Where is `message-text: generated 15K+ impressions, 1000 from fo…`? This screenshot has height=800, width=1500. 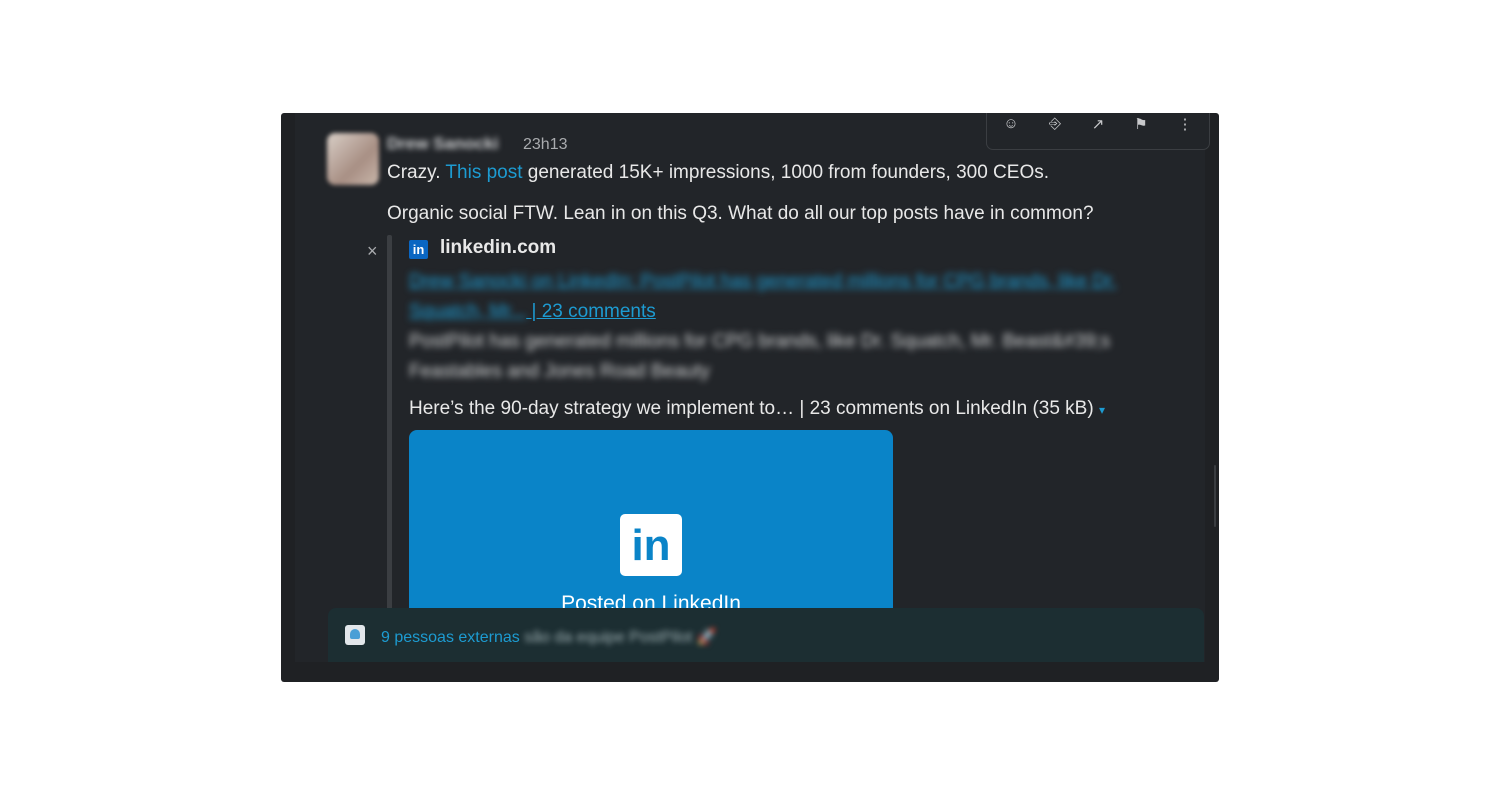 message-text: generated 15K+ impressions, 1000 from fo… is located at coordinates (786, 172).